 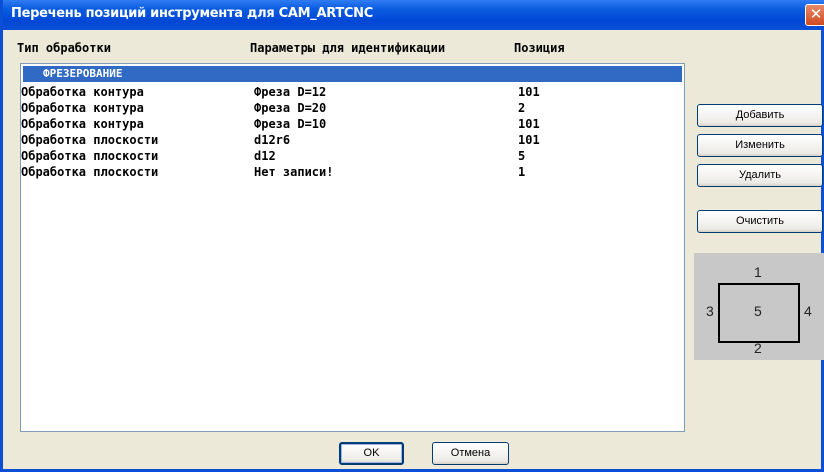 What do you see at coordinates (351, 140) in the screenshot?
I see `list-row: Обработка плоскости d12r6 101` at bounding box center [351, 140].